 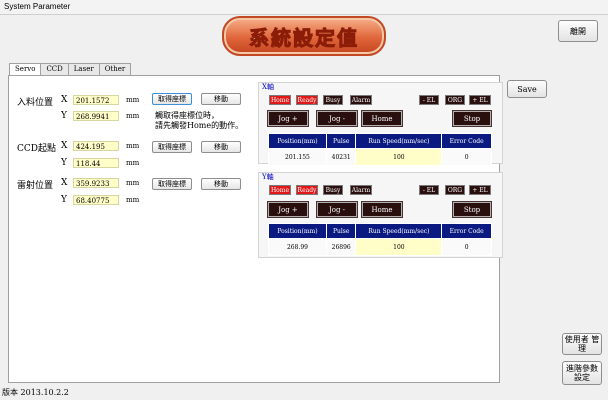 I want to click on y-pulse-value: 26896, so click(x=341, y=247).